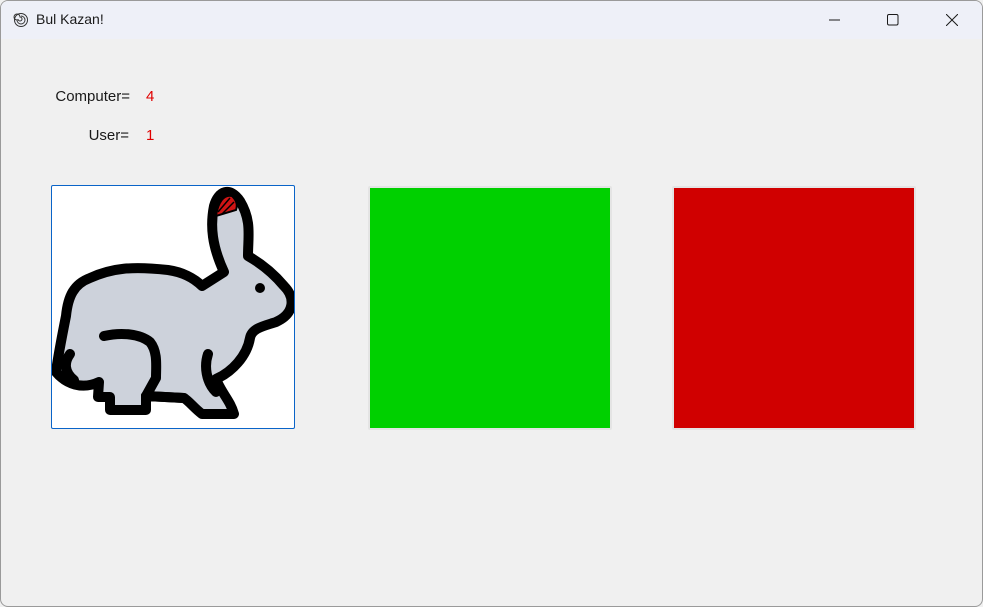  Describe the element at coordinates (794, 308) in the screenshot. I see `card-red` at that location.